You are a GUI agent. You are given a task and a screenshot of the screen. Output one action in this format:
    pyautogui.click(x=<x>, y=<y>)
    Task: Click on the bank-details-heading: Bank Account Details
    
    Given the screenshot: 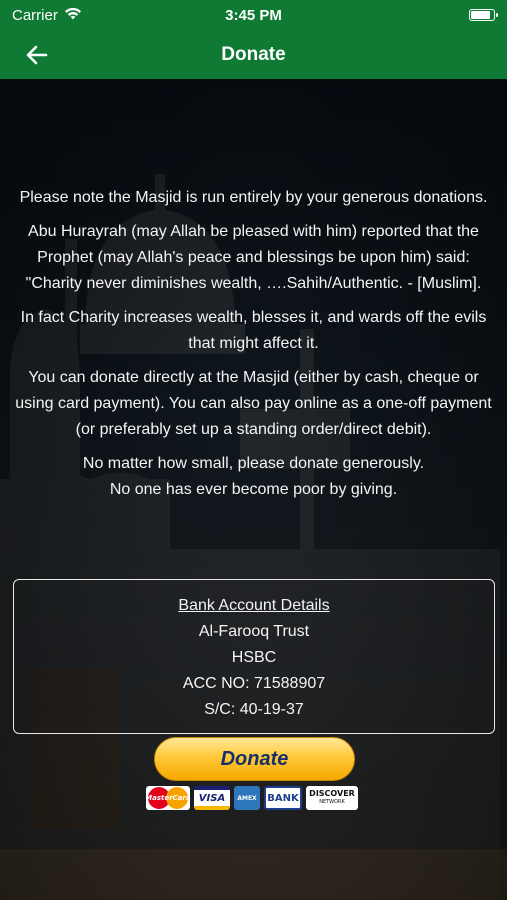 What is the action you would take?
    pyautogui.click(x=254, y=605)
    